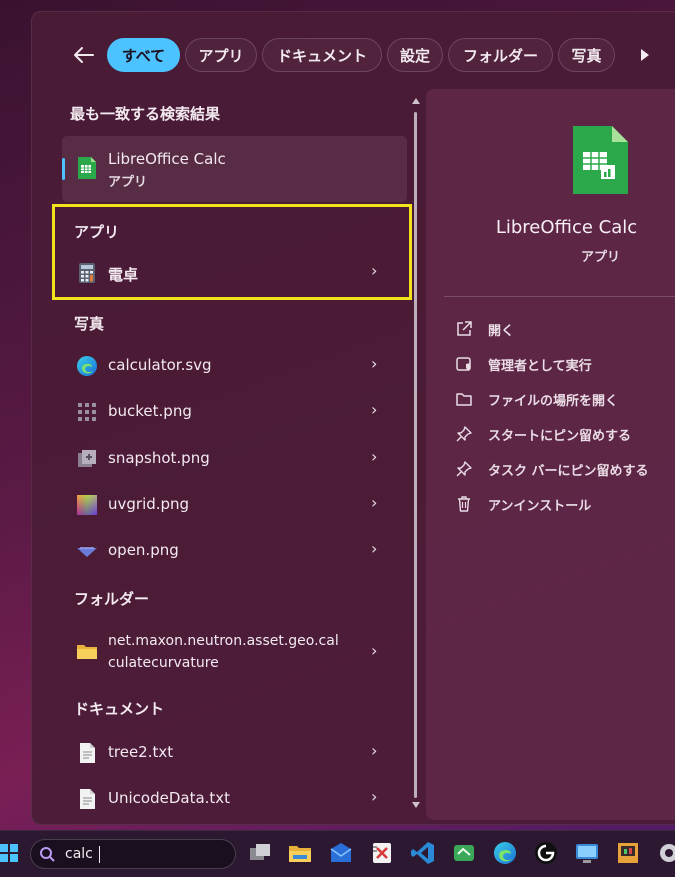 The height and width of the screenshot is (877, 675). Describe the element at coordinates (87, 505) in the screenshot. I see `uvgrid-image-icon` at that location.